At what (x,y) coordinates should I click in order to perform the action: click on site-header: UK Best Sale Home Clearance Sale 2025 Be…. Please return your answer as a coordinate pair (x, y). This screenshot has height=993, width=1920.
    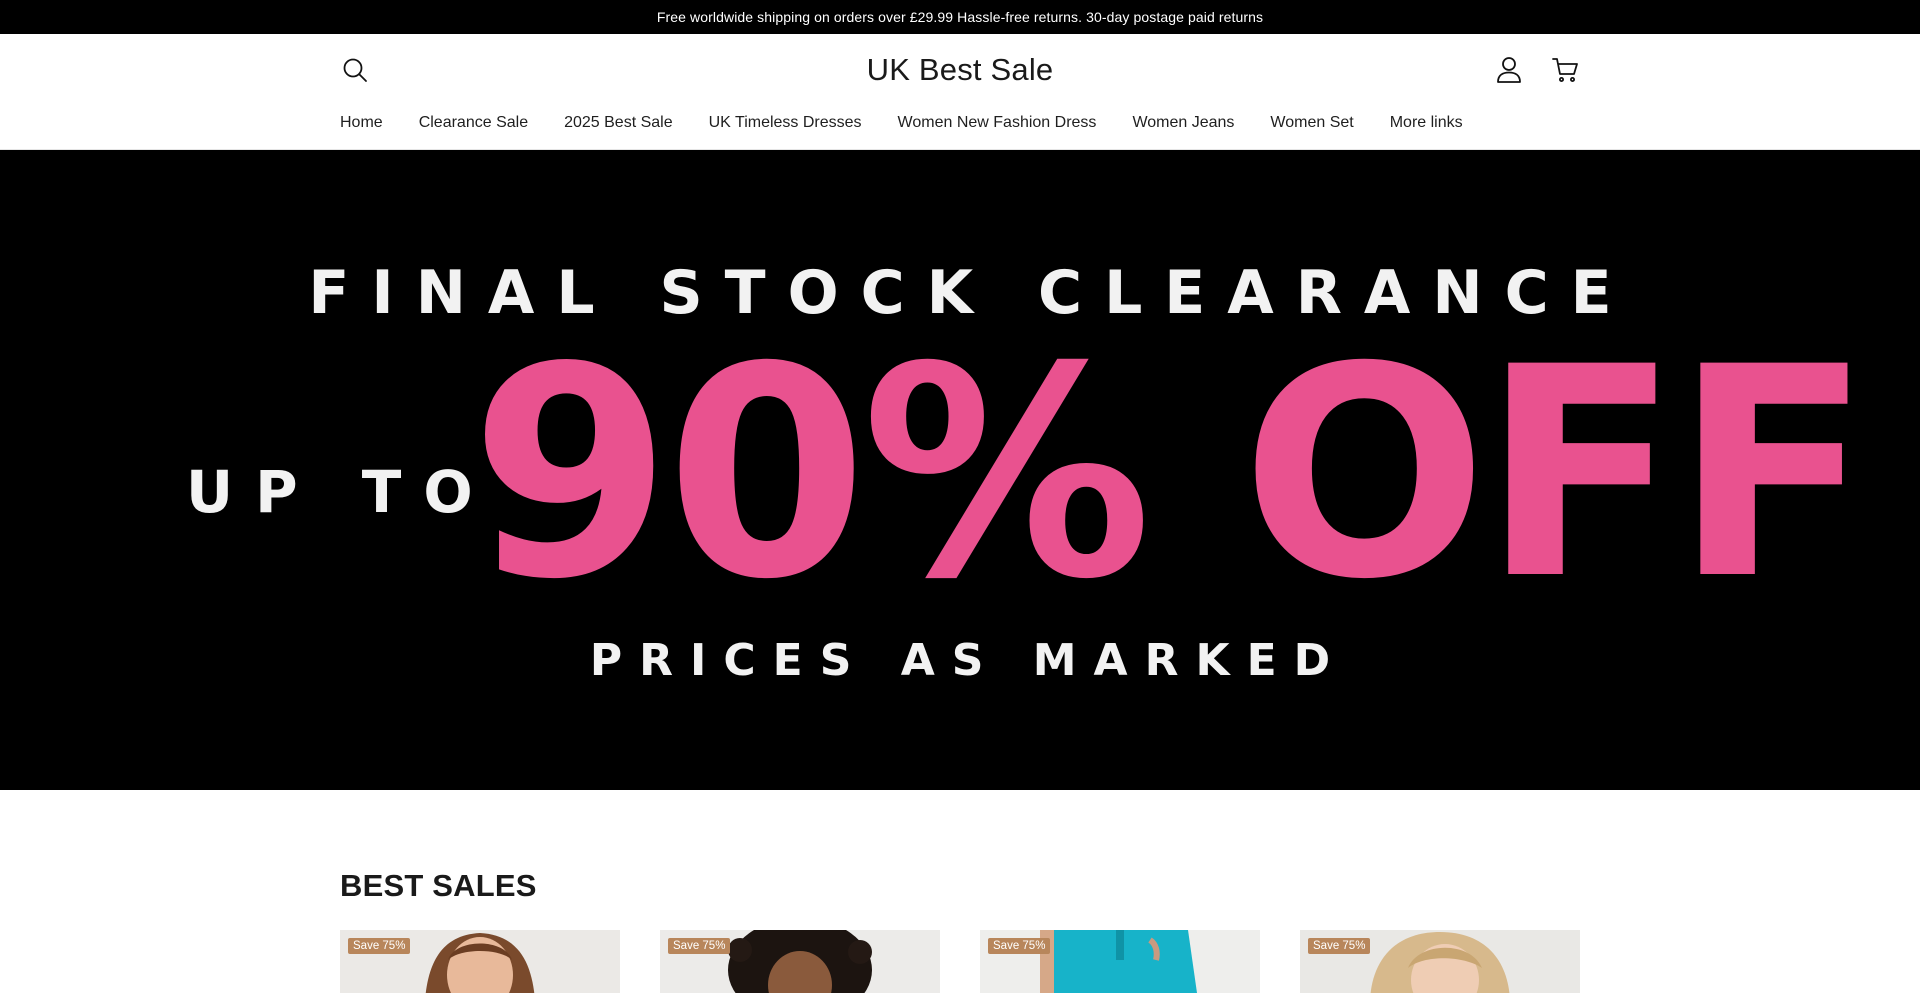
    Looking at the image, I should click on (960, 92).